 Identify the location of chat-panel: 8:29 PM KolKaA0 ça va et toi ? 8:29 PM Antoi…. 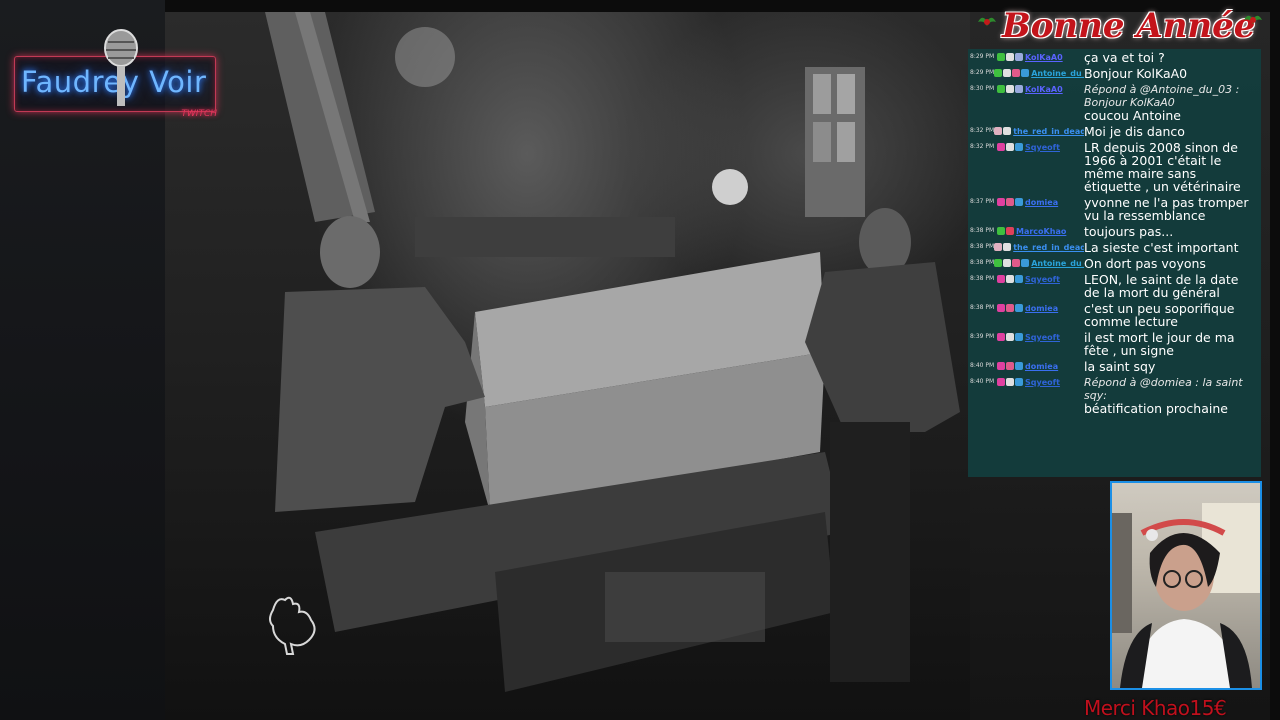
(1114, 263).